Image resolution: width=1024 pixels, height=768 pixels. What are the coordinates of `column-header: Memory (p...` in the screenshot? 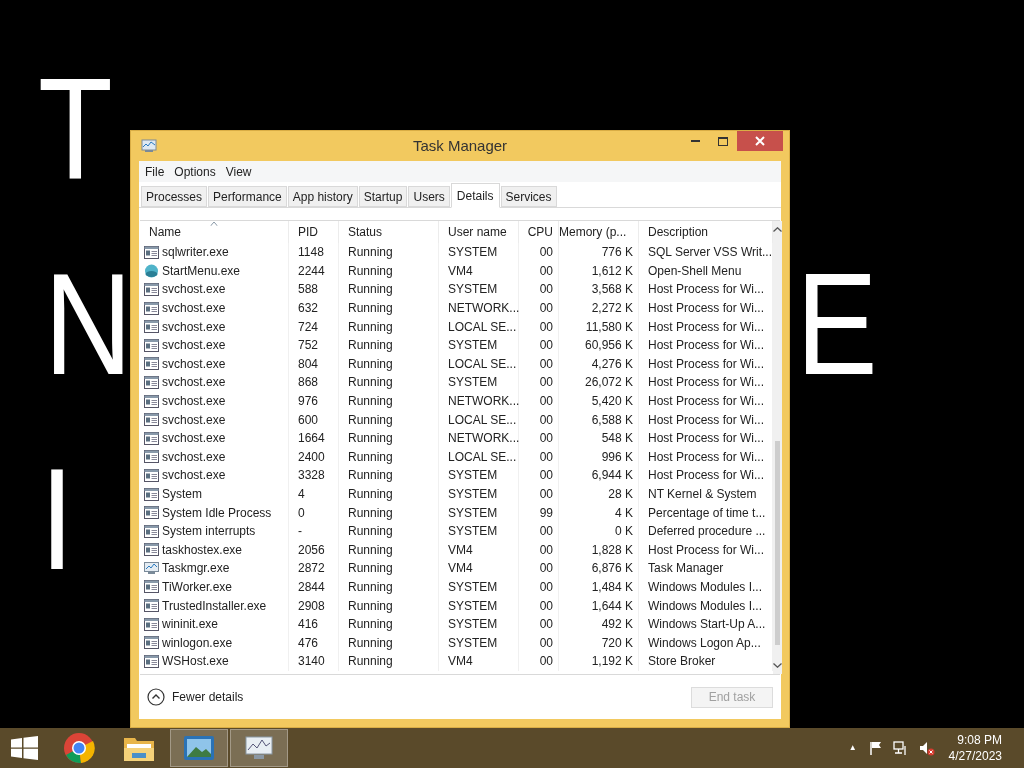 It's located at (599, 232).